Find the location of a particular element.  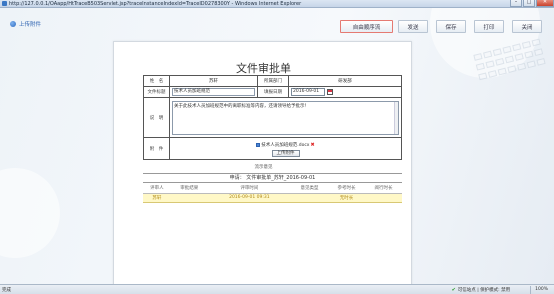

description-textarea: 关于此技术人员加班规范中的离职标准等内容，还请领导给予批示！ is located at coordinates (285, 117).